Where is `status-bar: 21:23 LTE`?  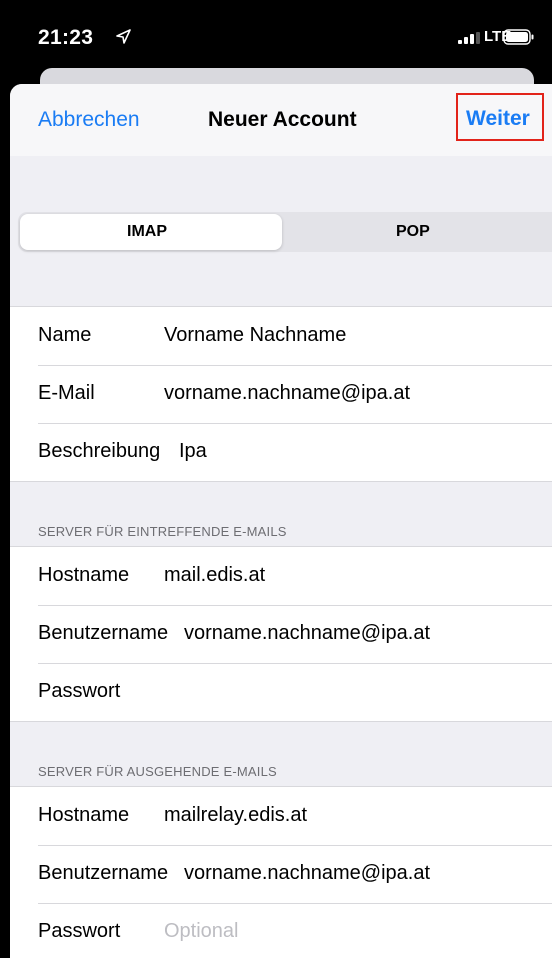 status-bar: 21:23 LTE is located at coordinates (276, 37).